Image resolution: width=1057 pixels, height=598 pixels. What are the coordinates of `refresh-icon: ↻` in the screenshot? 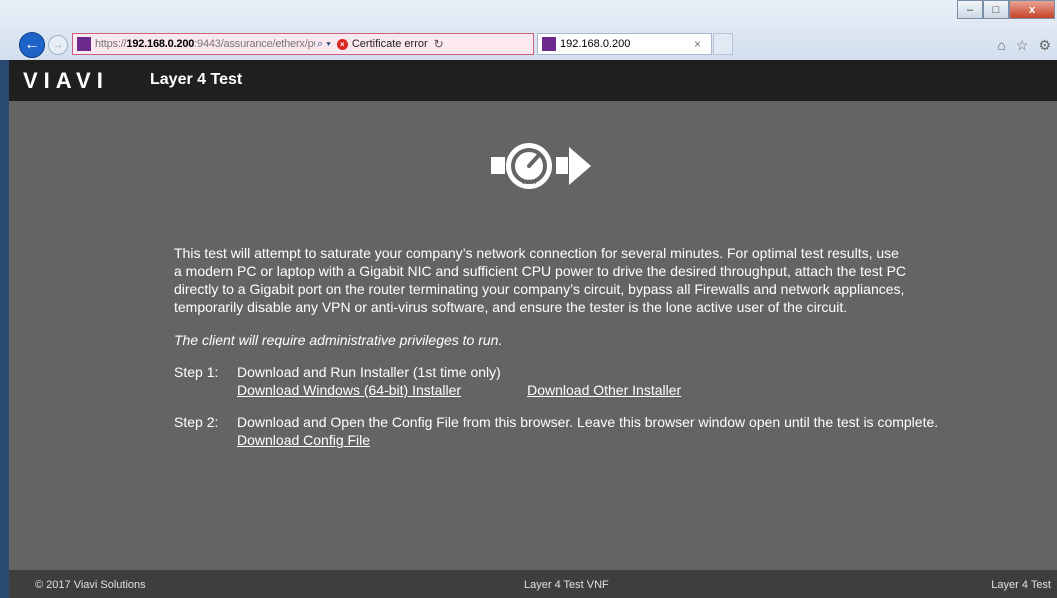 It's located at (439, 44).